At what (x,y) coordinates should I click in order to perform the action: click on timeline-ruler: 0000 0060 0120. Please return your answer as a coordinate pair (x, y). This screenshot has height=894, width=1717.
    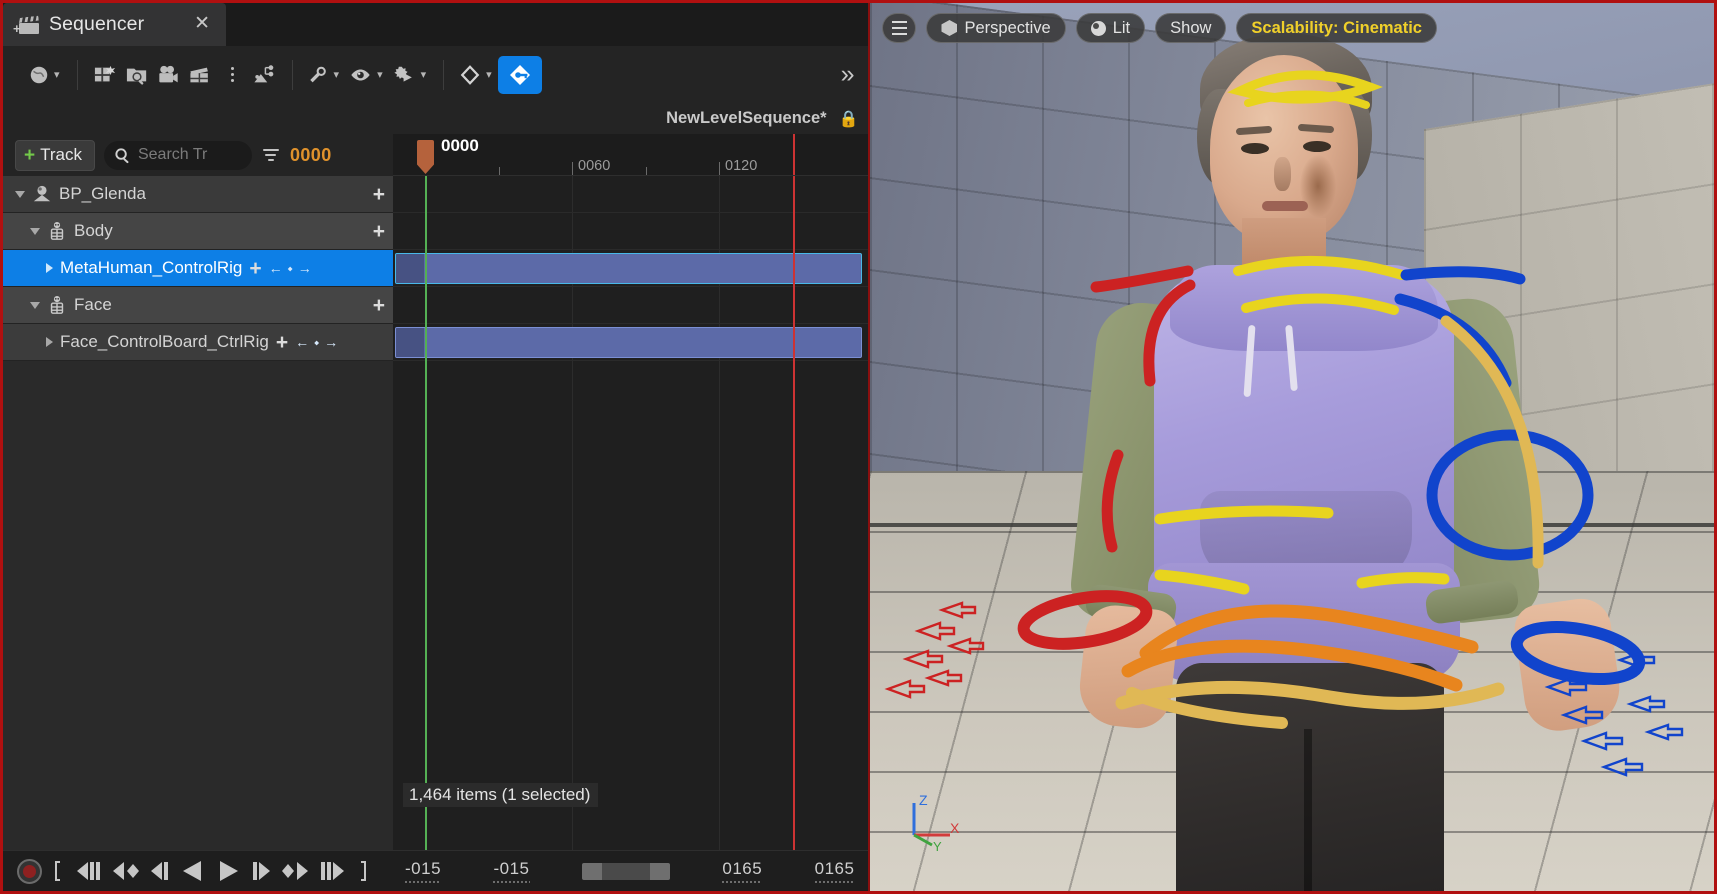
    Looking at the image, I should click on (631, 155).